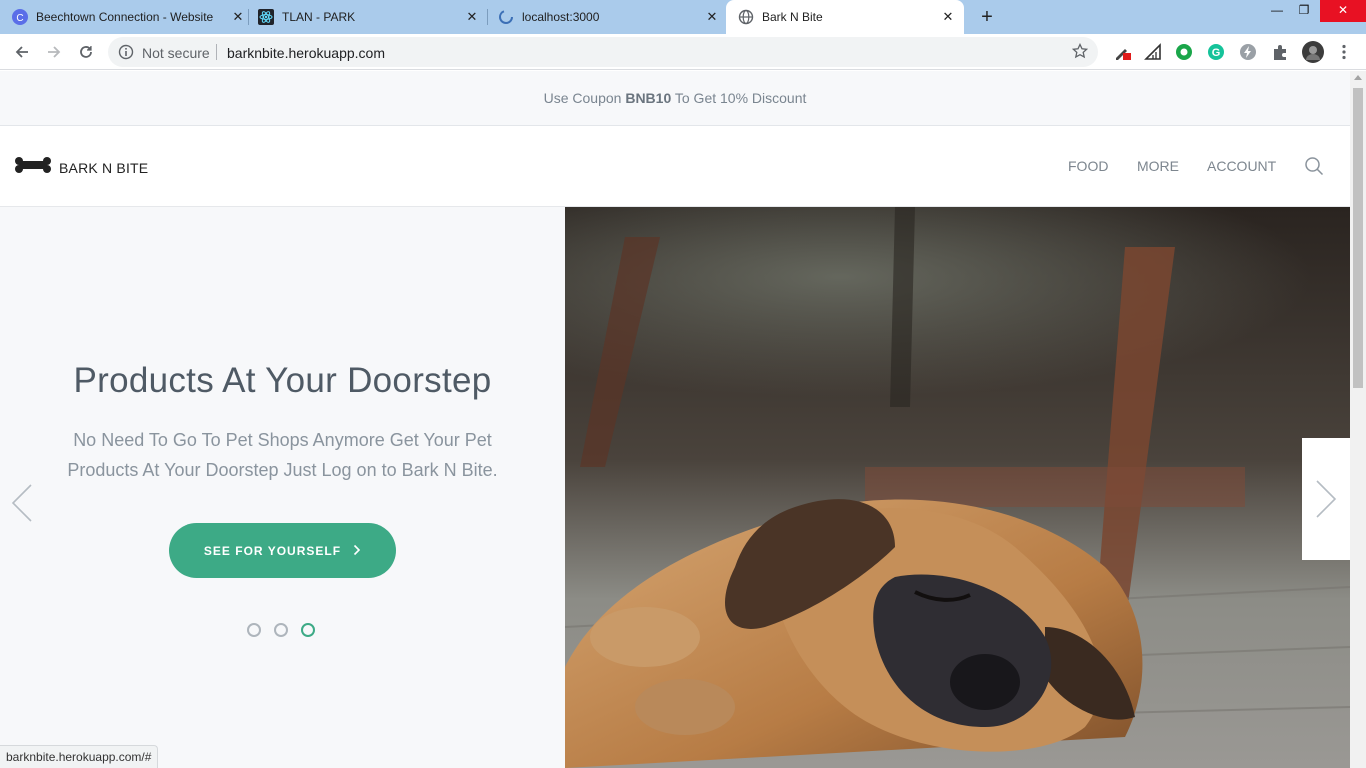 This screenshot has height=768, width=1366. Describe the element at coordinates (86, 52) in the screenshot. I see `reload-icon` at that location.